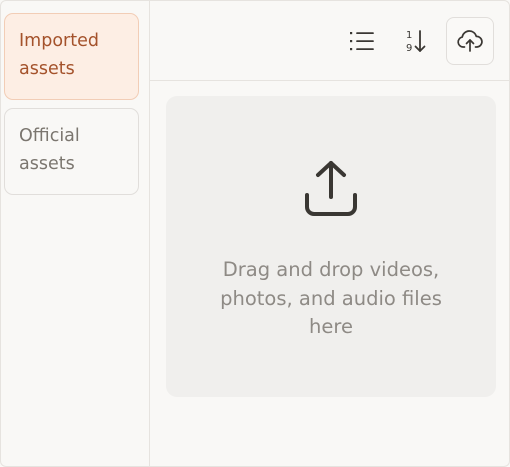  I want to click on tab-imported-assets: Imported assets, so click(71, 56).